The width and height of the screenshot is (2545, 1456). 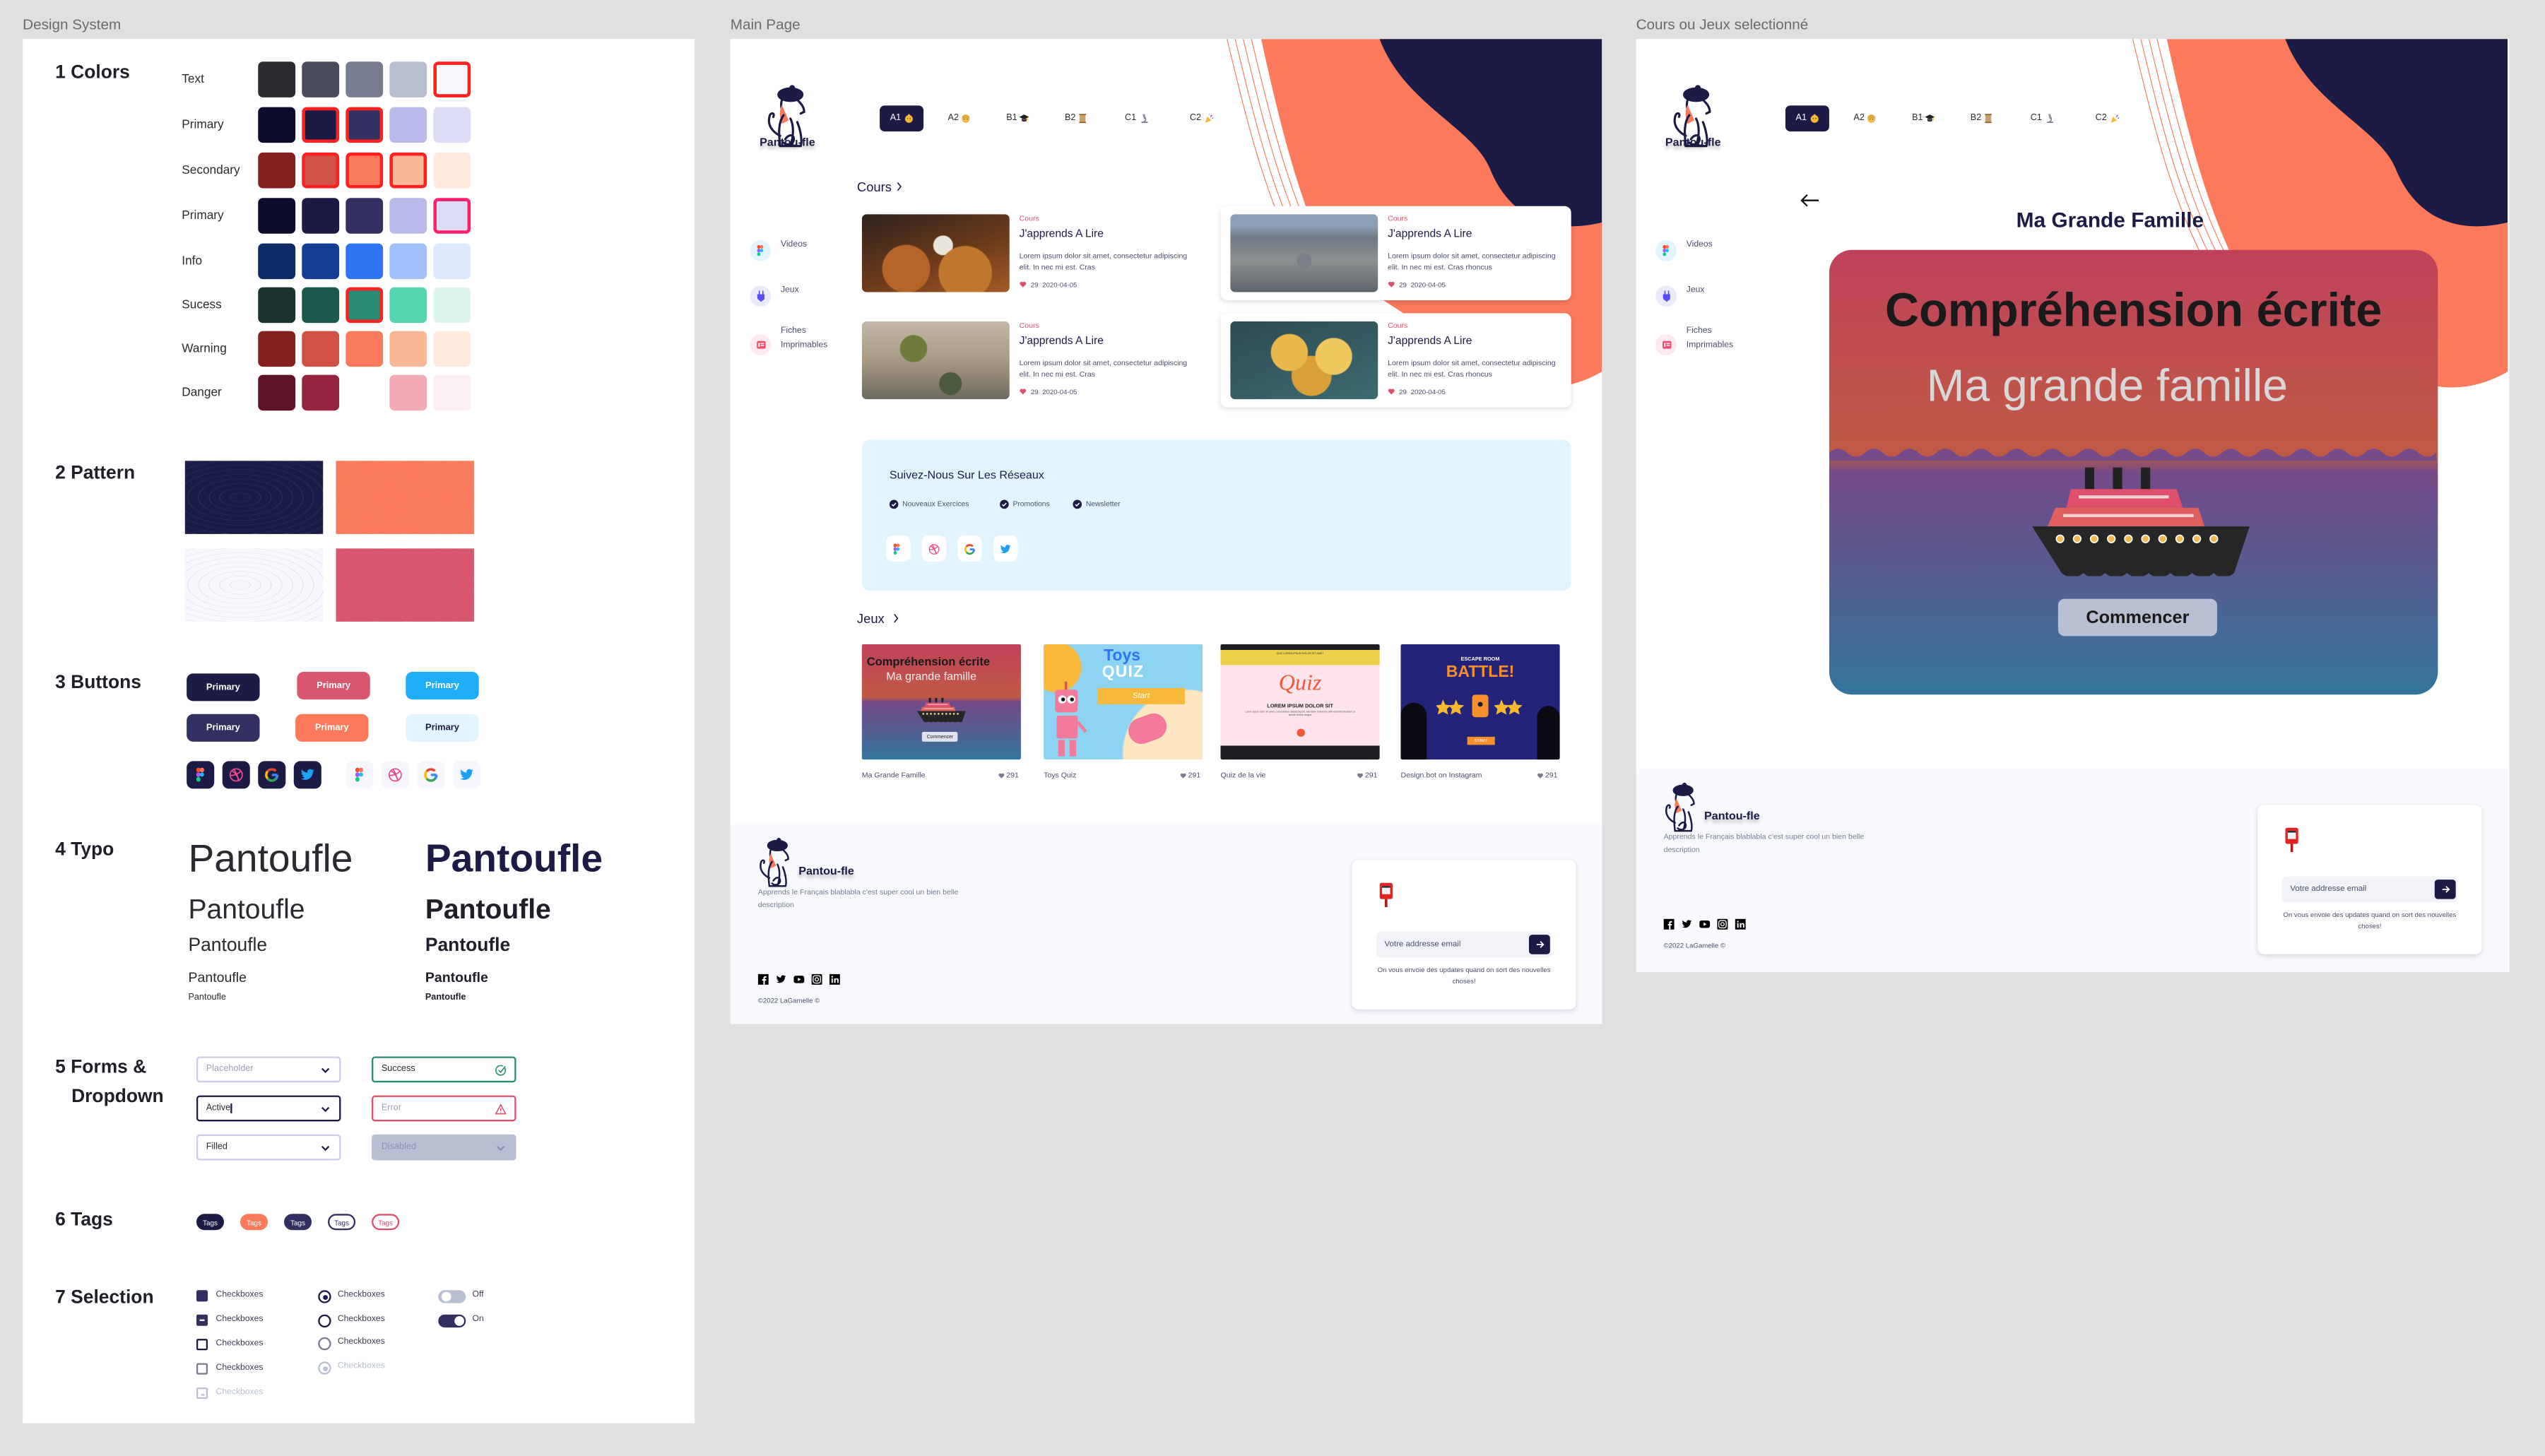 What do you see at coordinates (966, 477) in the screenshot?
I see `social-title: Suivez-Nous Sur Les Réseaux` at bounding box center [966, 477].